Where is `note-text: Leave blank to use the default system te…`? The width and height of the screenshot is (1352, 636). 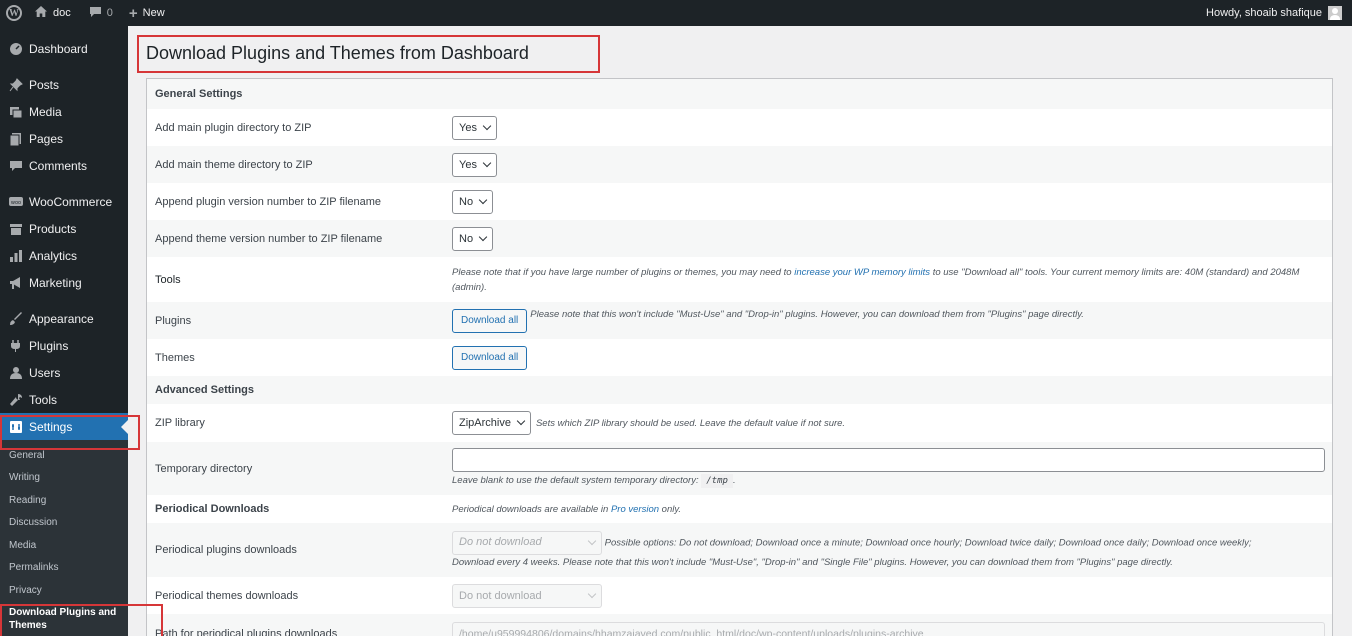 note-text: Leave blank to use the default system te… is located at coordinates (577, 480).